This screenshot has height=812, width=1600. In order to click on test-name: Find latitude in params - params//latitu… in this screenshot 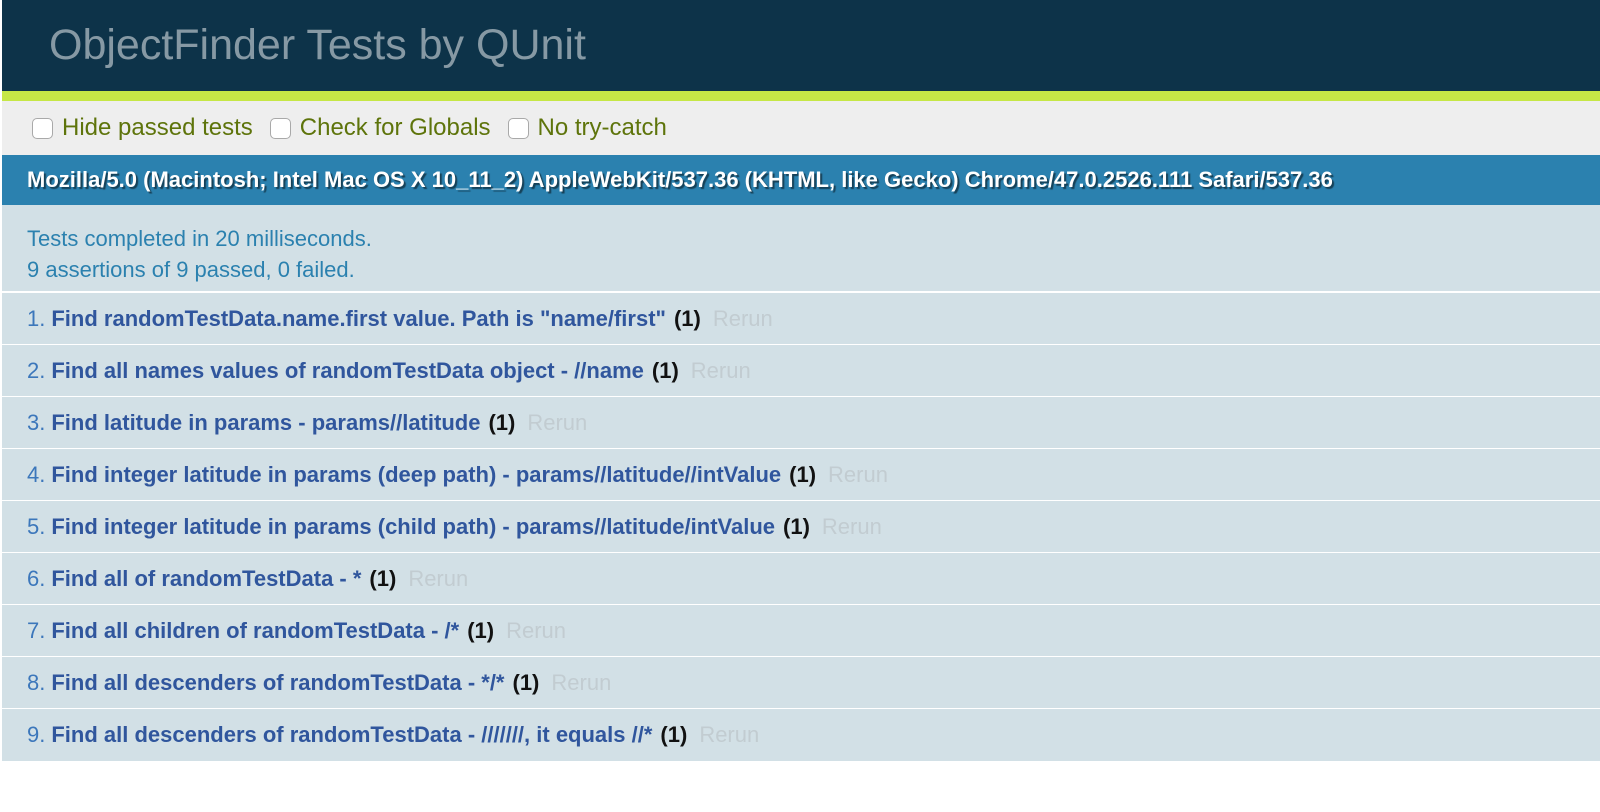, I will do `click(265, 423)`.